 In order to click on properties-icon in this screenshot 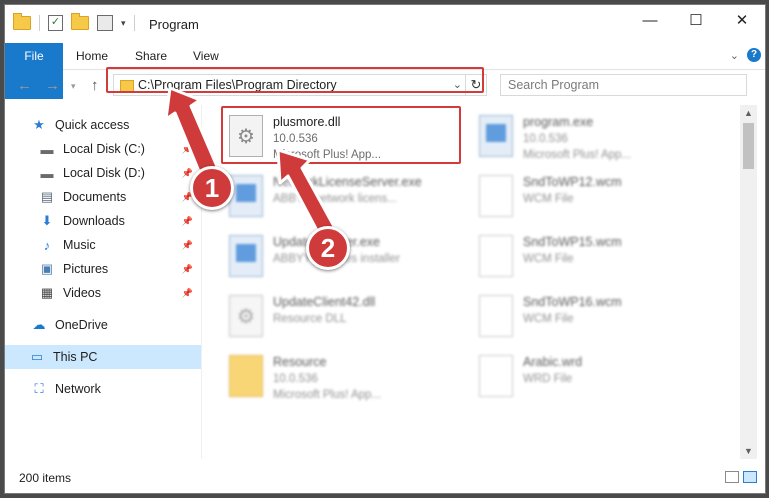, I will do `click(105, 23)`.